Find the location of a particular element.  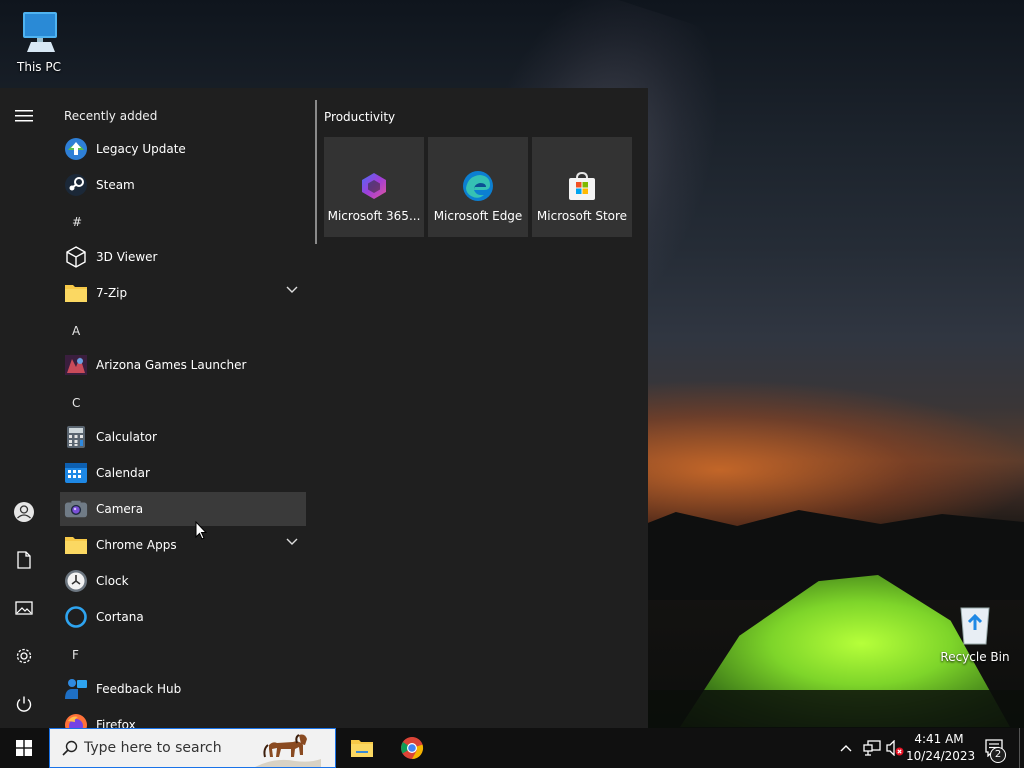

mouse-cursor-icon is located at coordinates (201, 530).